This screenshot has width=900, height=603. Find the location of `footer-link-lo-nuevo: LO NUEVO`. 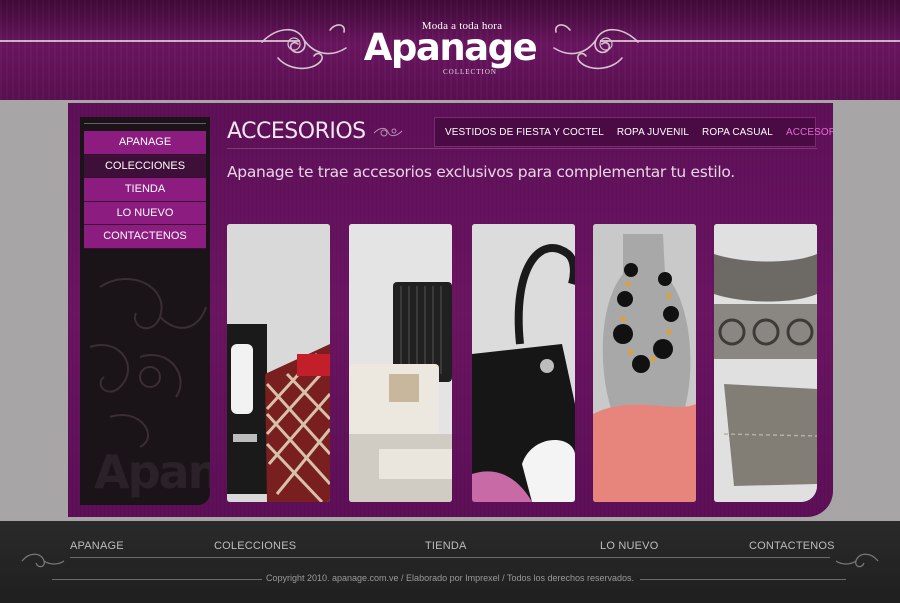

footer-link-lo-nuevo: LO NUEVO is located at coordinates (629, 546).